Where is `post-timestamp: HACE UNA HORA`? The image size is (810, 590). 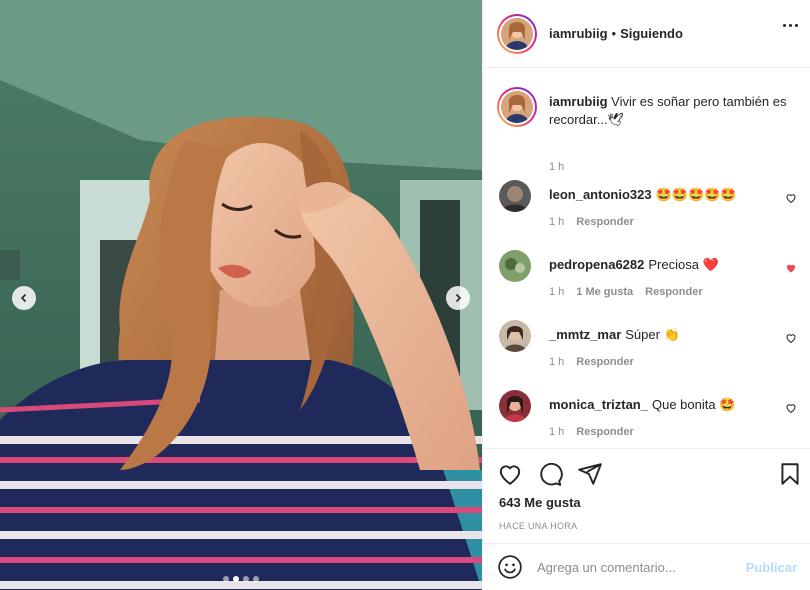 post-timestamp: HACE UNA HORA is located at coordinates (538, 526).